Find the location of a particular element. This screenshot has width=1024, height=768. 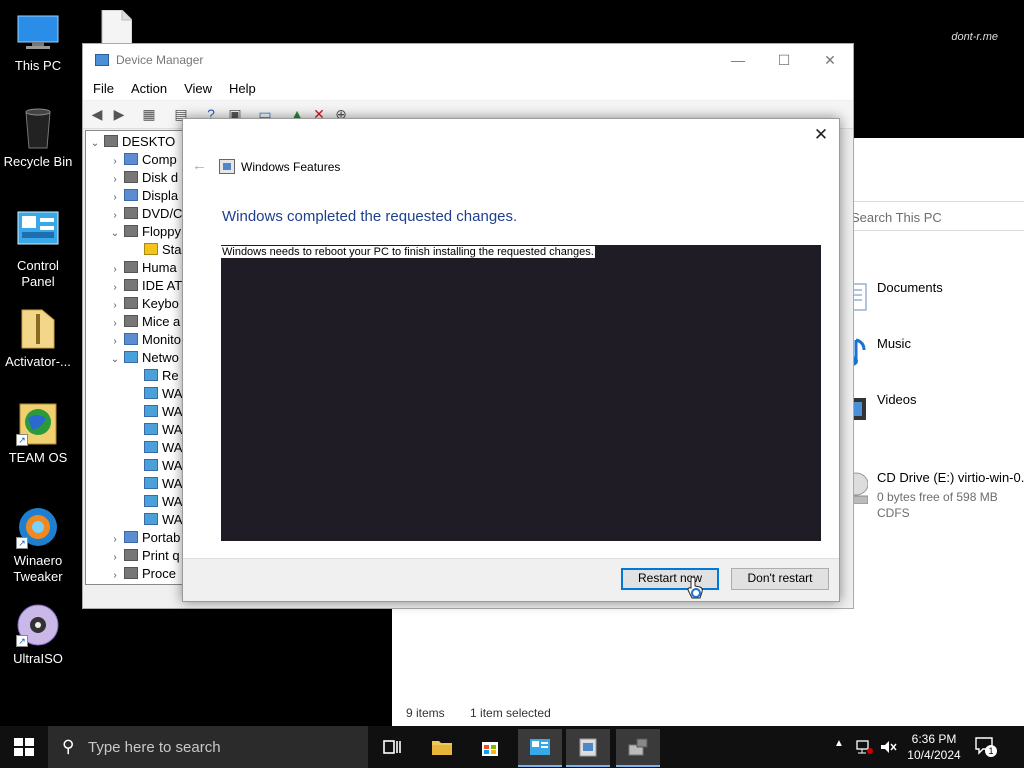

blank-file-icon is located at coordinates (117, 27).